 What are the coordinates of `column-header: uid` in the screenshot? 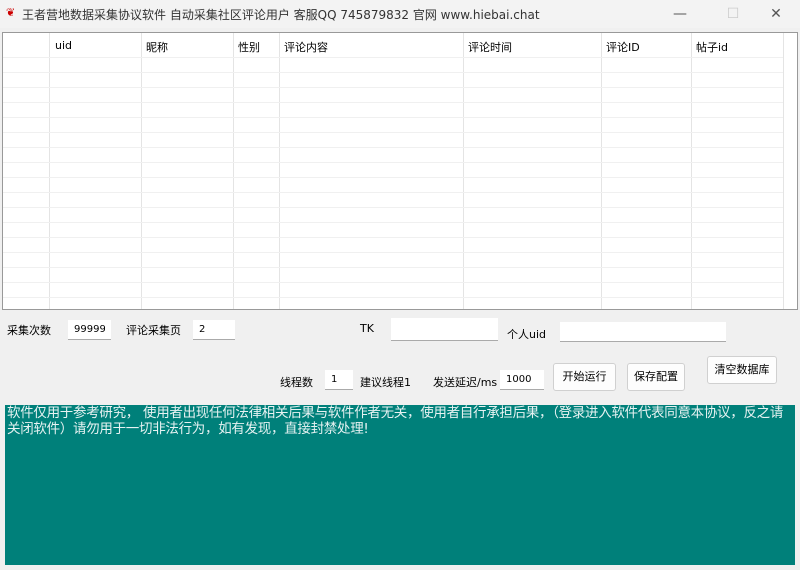 It's located at (63, 45).